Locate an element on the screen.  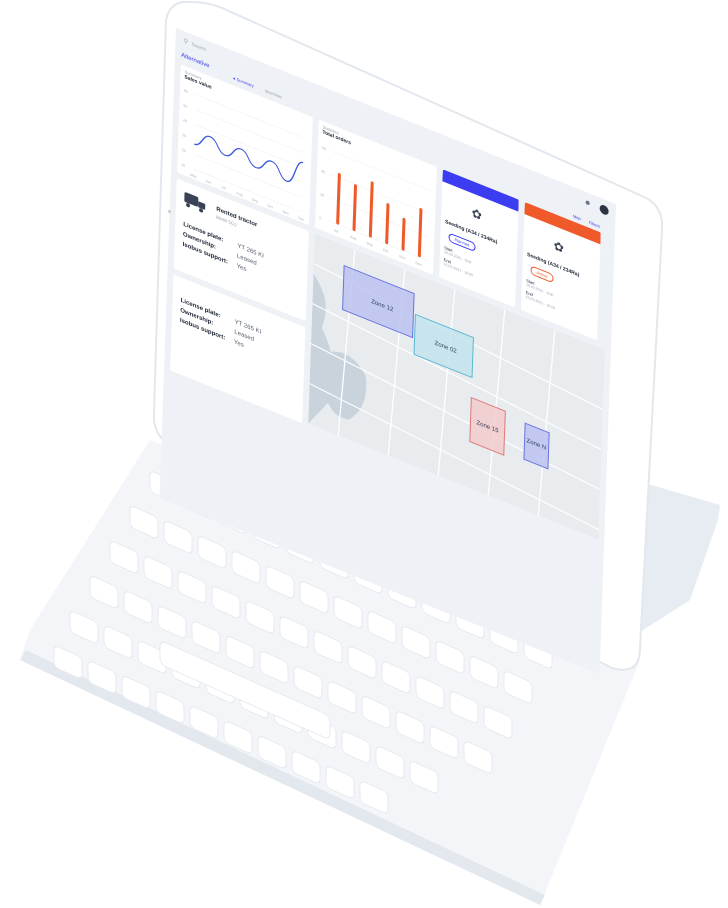
search-icon: ⚲ is located at coordinates (186, 42).